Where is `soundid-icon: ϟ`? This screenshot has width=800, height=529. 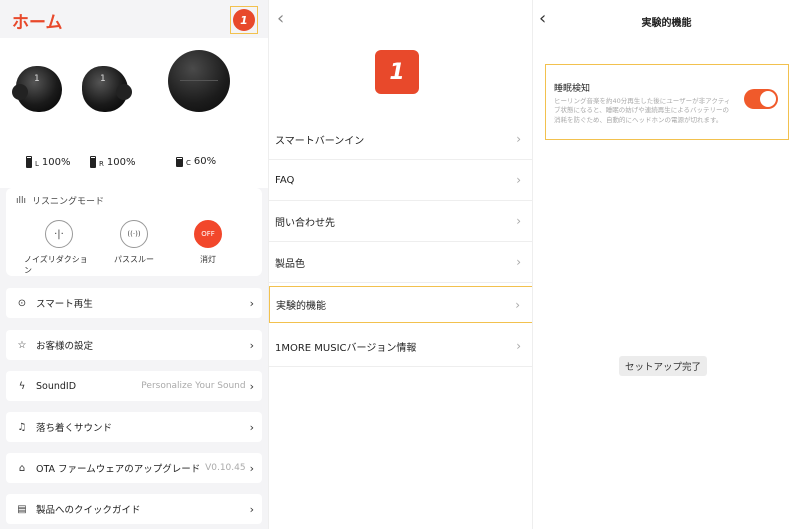
soundid-icon: ϟ is located at coordinates (22, 386).